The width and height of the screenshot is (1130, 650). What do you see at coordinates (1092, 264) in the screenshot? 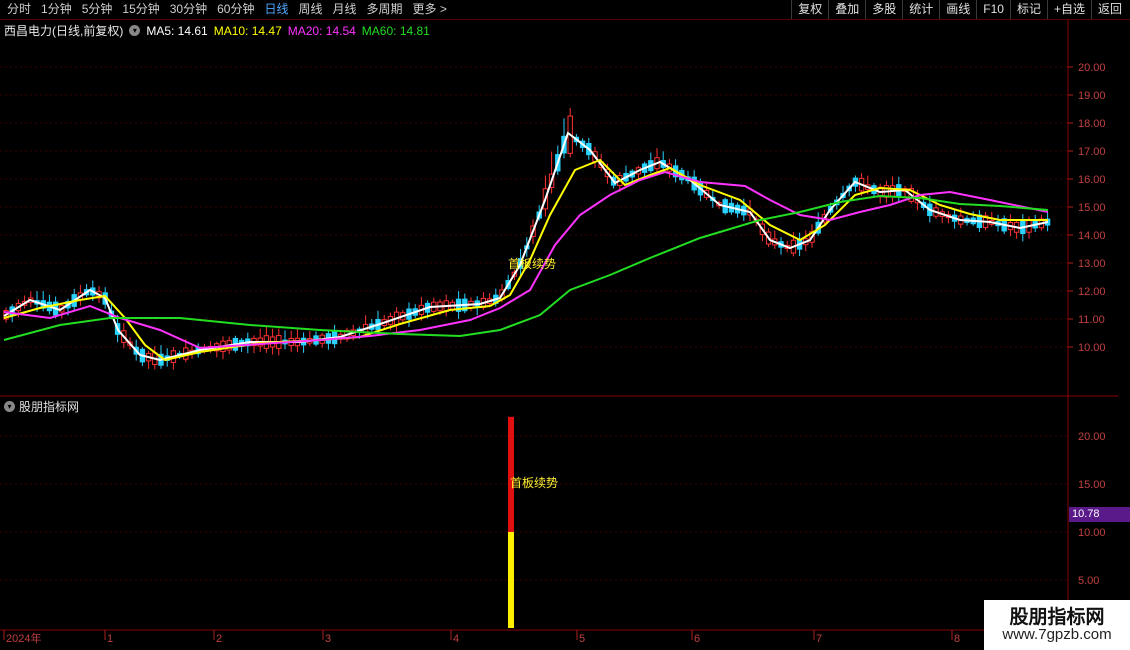
I see `price-tick-label: 13.00` at bounding box center [1092, 264].